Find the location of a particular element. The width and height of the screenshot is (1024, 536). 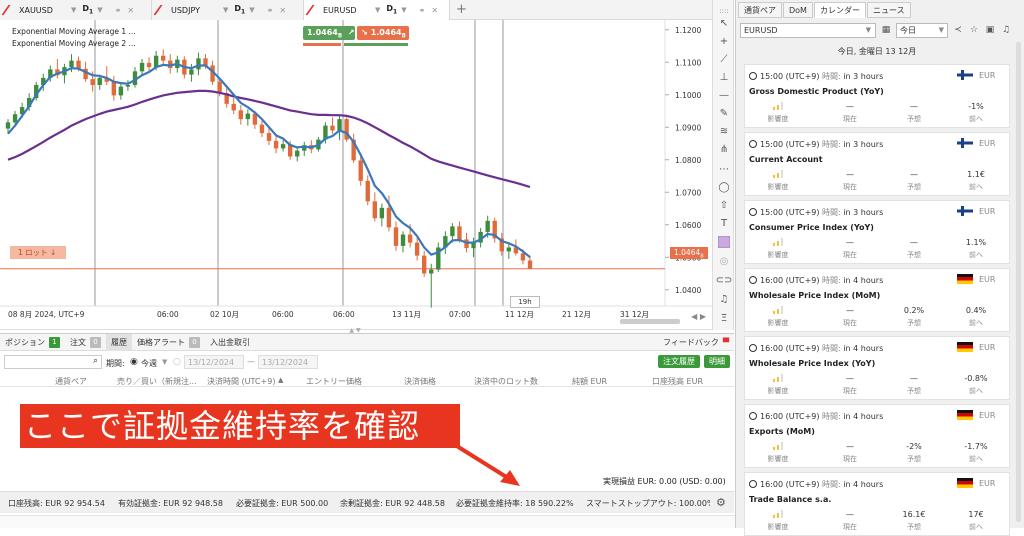

target-icon: ◎ is located at coordinates (724, 262).